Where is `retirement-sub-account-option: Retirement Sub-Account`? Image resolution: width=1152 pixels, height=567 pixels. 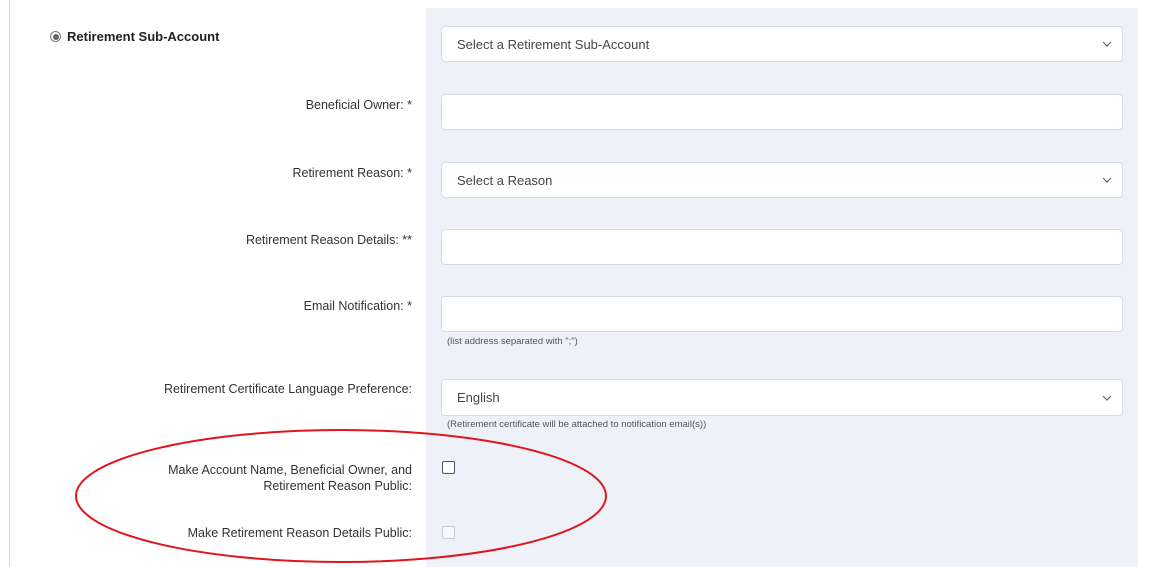
retirement-sub-account-option: Retirement Sub-Account is located at coordinates (134, 36).